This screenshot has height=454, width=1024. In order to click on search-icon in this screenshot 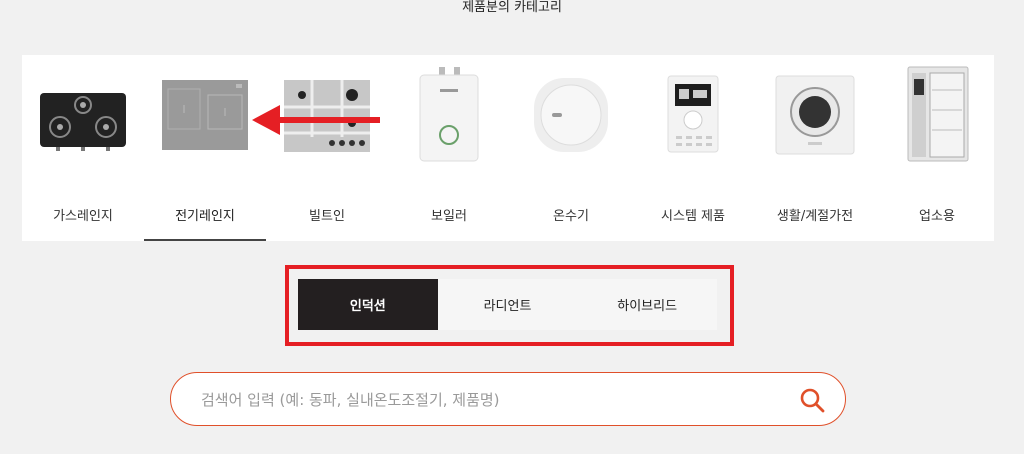, I will do `click(812, 400)`.